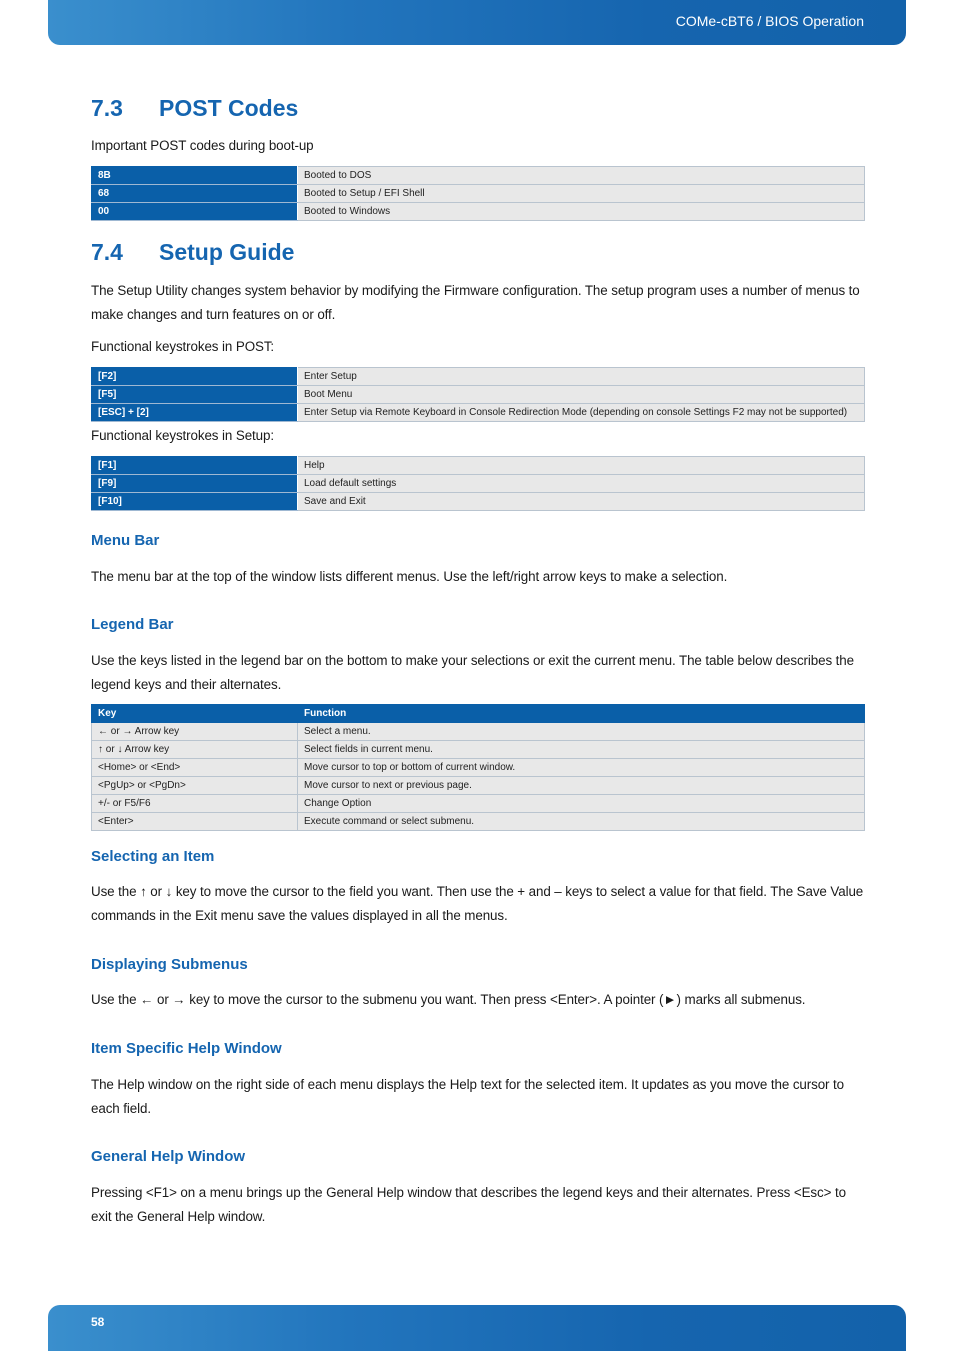 The width and height of the screenshot is (954, 1351). Describe the element at coordinates (581, 713) in the screenshot. I see `column-header-function: Function` at that location.